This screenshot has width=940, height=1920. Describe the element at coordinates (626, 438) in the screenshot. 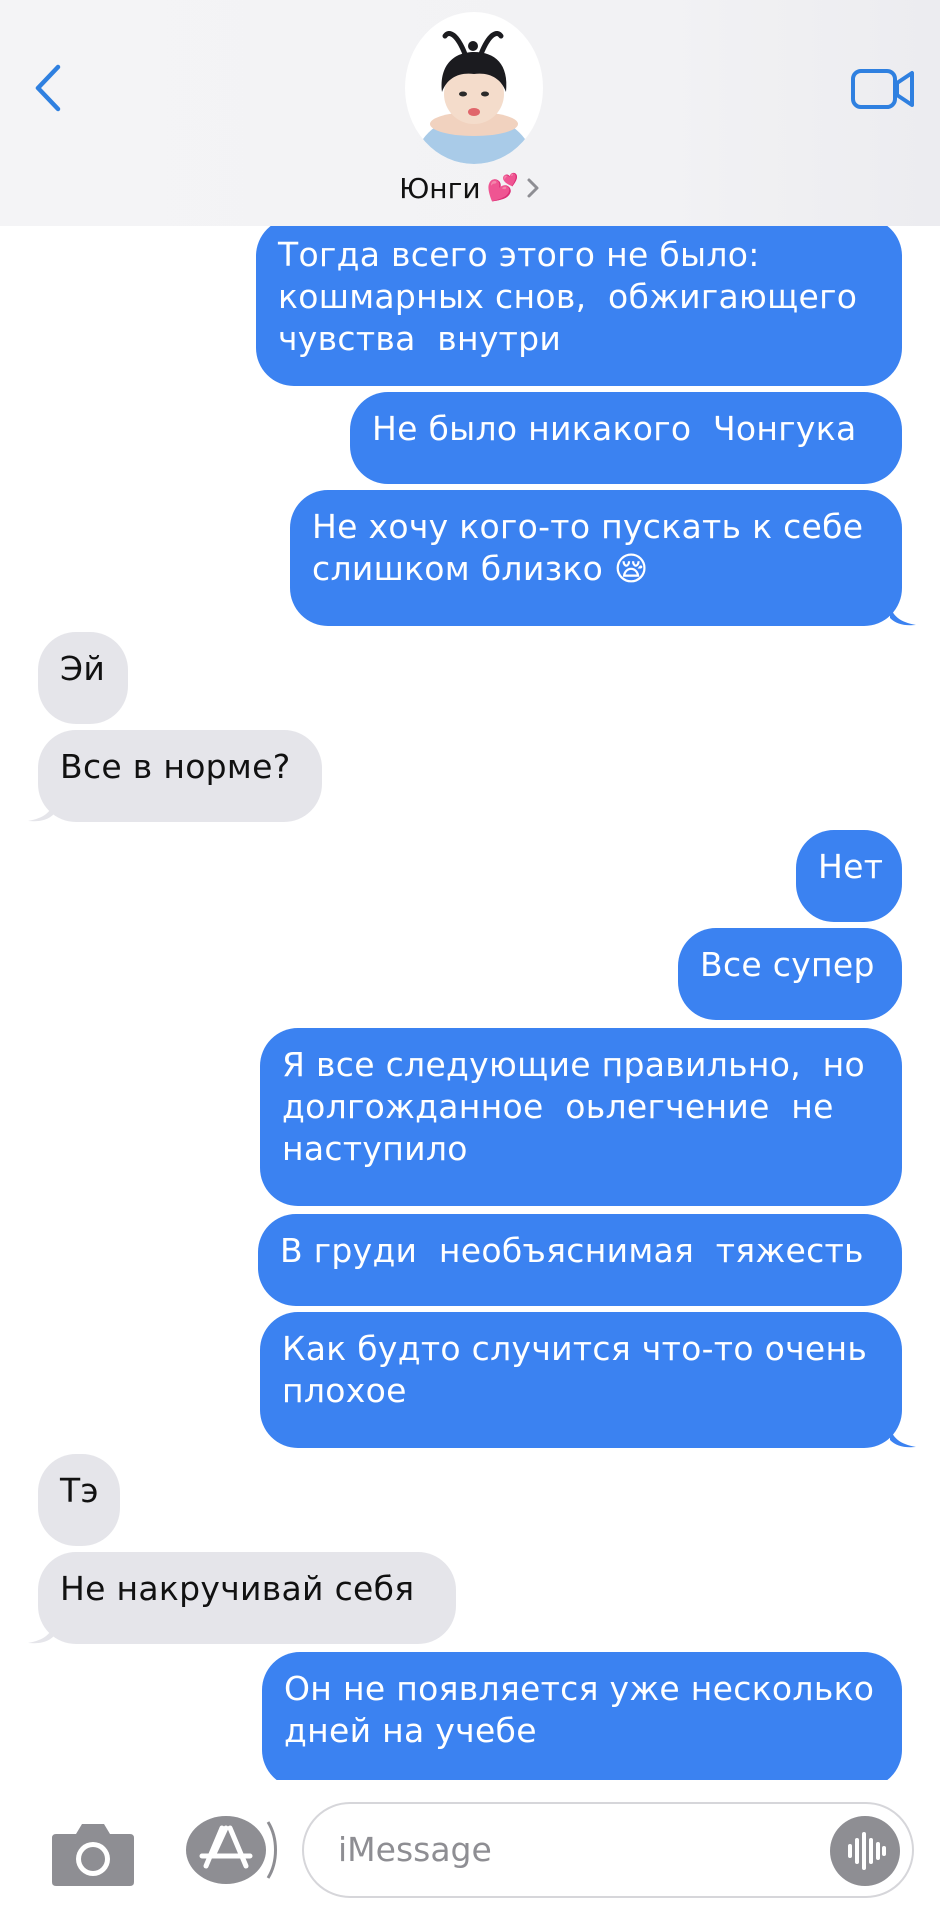

I see `message-bubble-outgoing: Не было никакого Чонгука` at that location.